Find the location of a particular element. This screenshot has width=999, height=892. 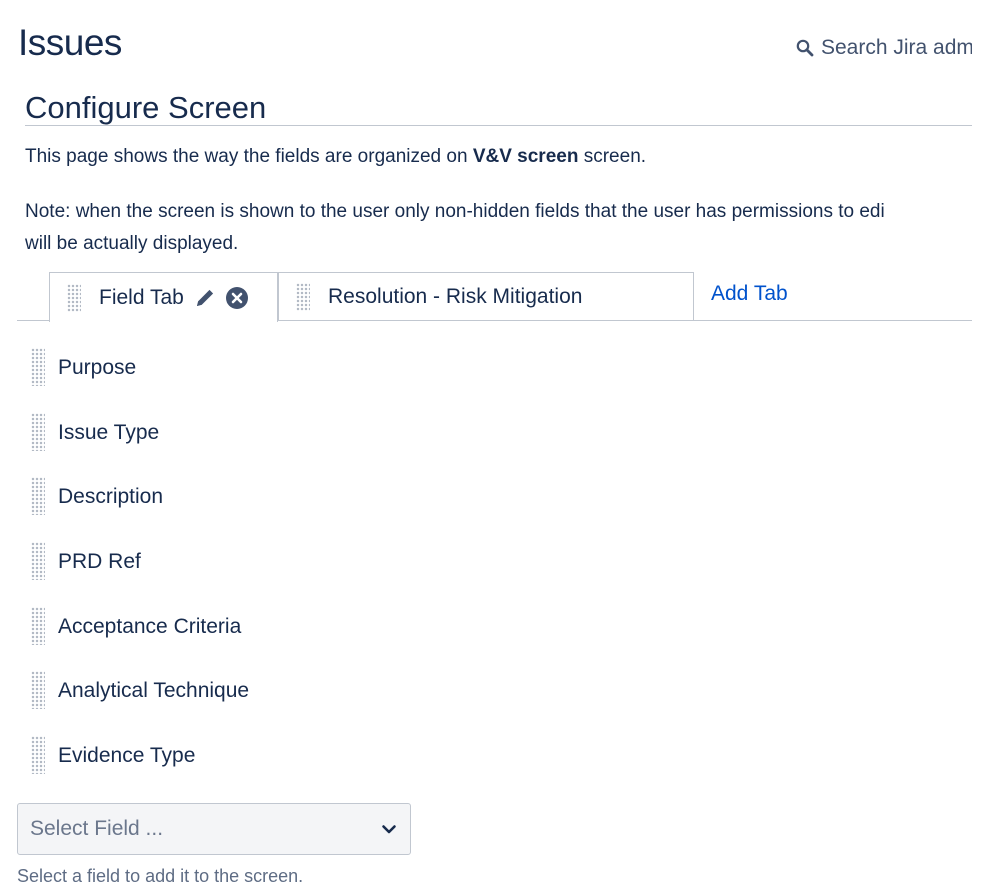

field-label: Analytical Technique is located at coordinates (154, 691).